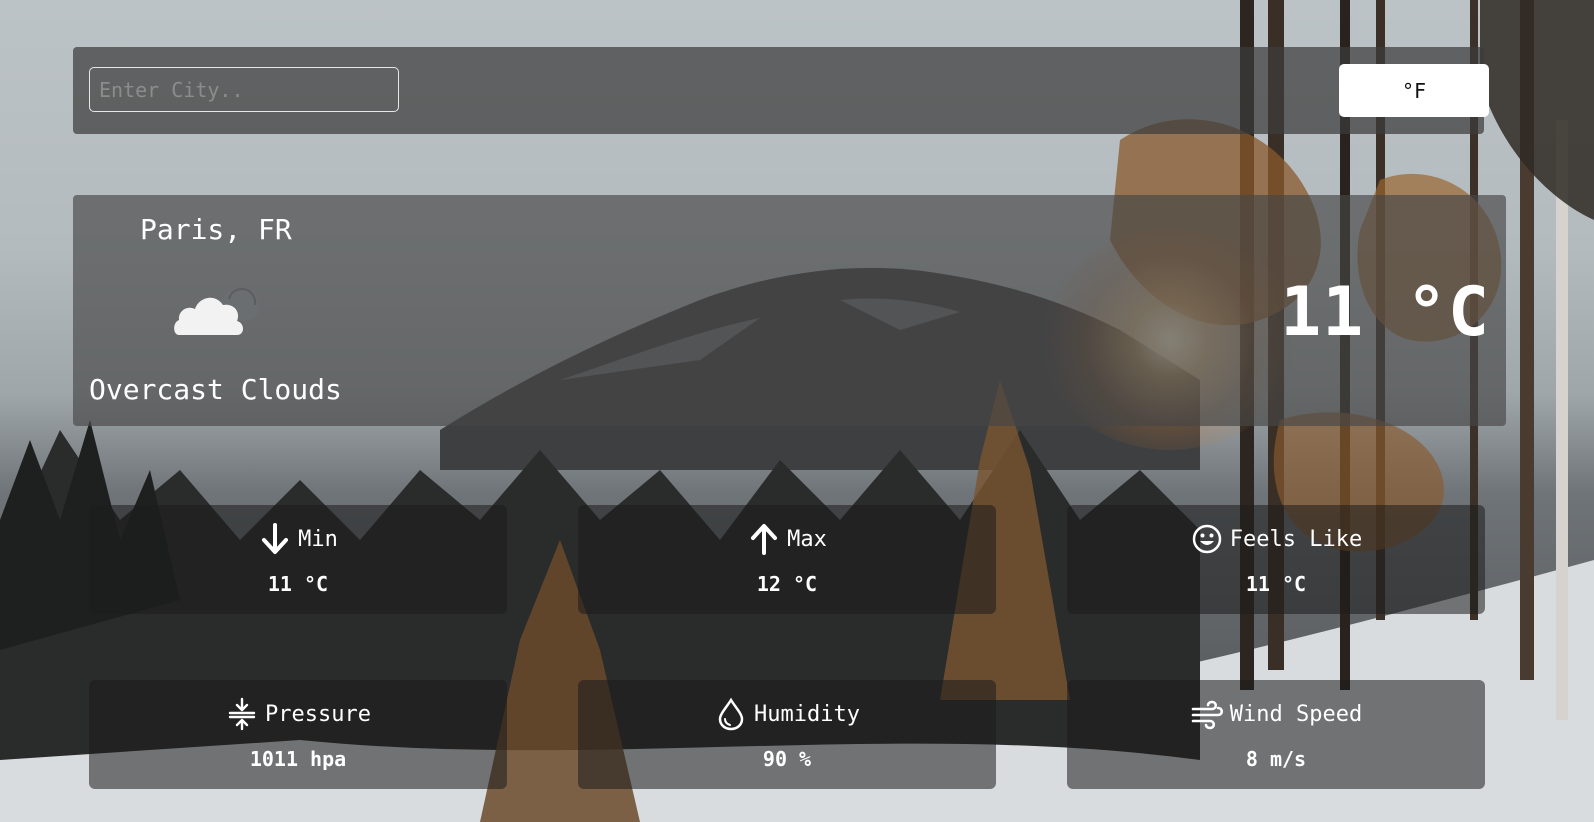  What do you see at coordinates (298, 759) in the screenshot?
I see `stat-value: 1011 hpa` at bounding box center [298, 759].